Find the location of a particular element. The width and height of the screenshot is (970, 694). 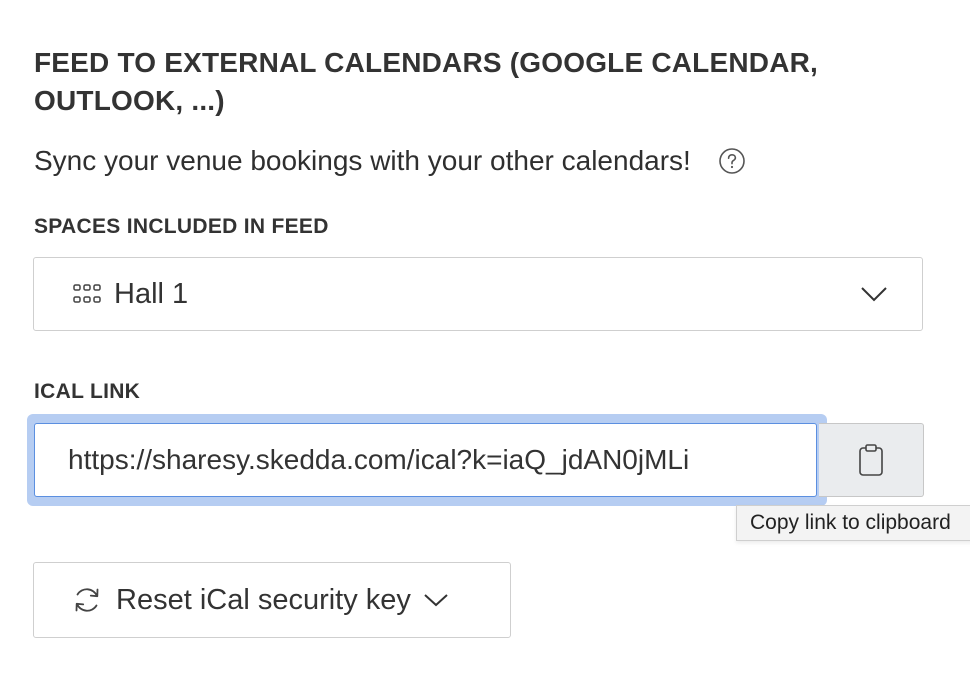

copy-link-button is located at coordinates (871, 460).